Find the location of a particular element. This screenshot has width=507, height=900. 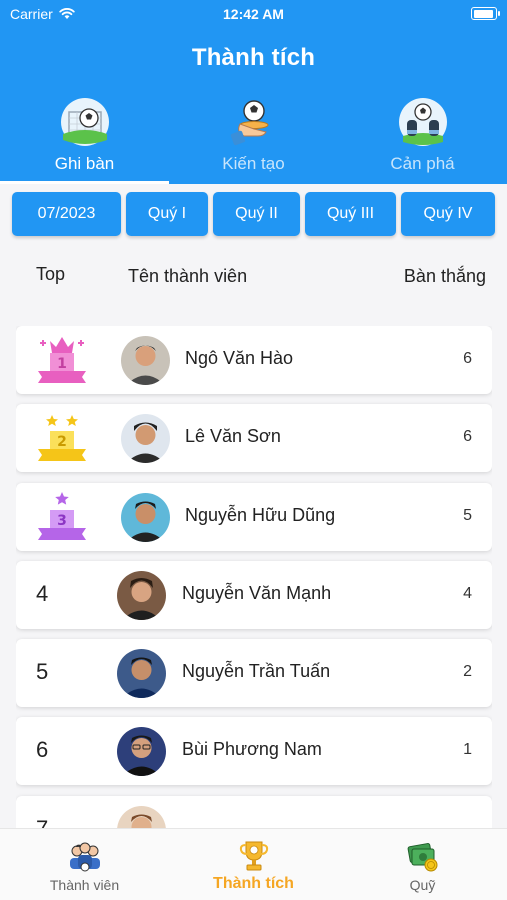

member-name: Bùi Phương Nam is located at coordinates (252, 749).